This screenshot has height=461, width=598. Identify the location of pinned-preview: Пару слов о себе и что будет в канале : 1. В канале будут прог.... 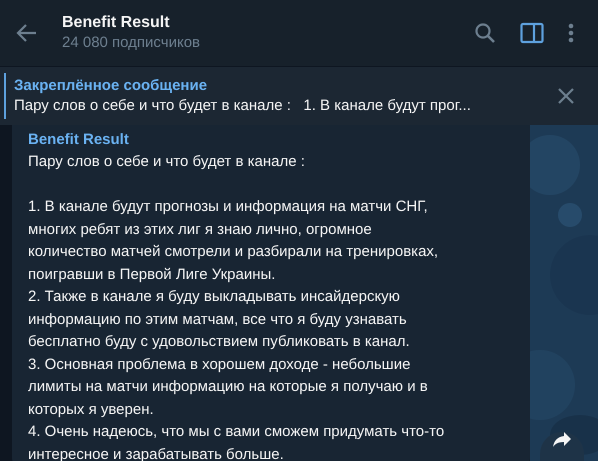
(243, 106).